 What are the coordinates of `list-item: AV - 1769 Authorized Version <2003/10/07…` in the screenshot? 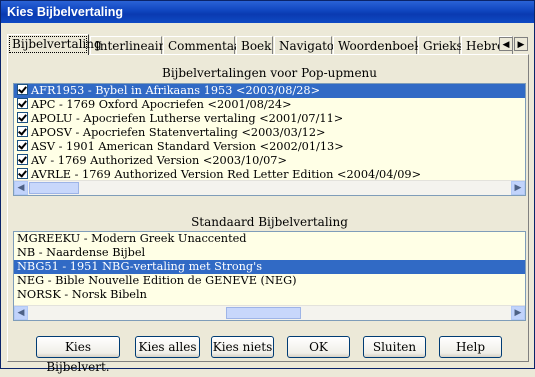 It's located at (269, 161).